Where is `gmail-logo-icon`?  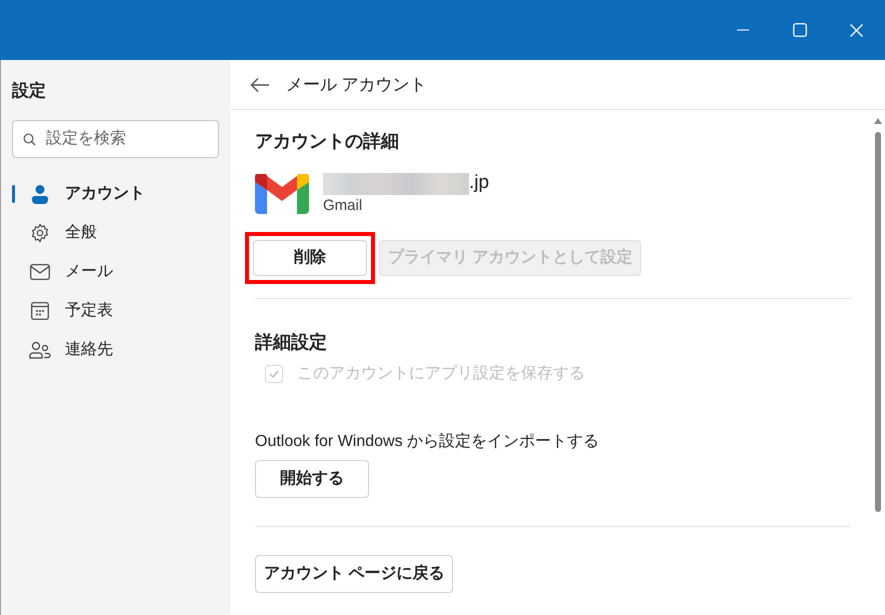
gmail-logo-icon is located at coordinates (282, 194).